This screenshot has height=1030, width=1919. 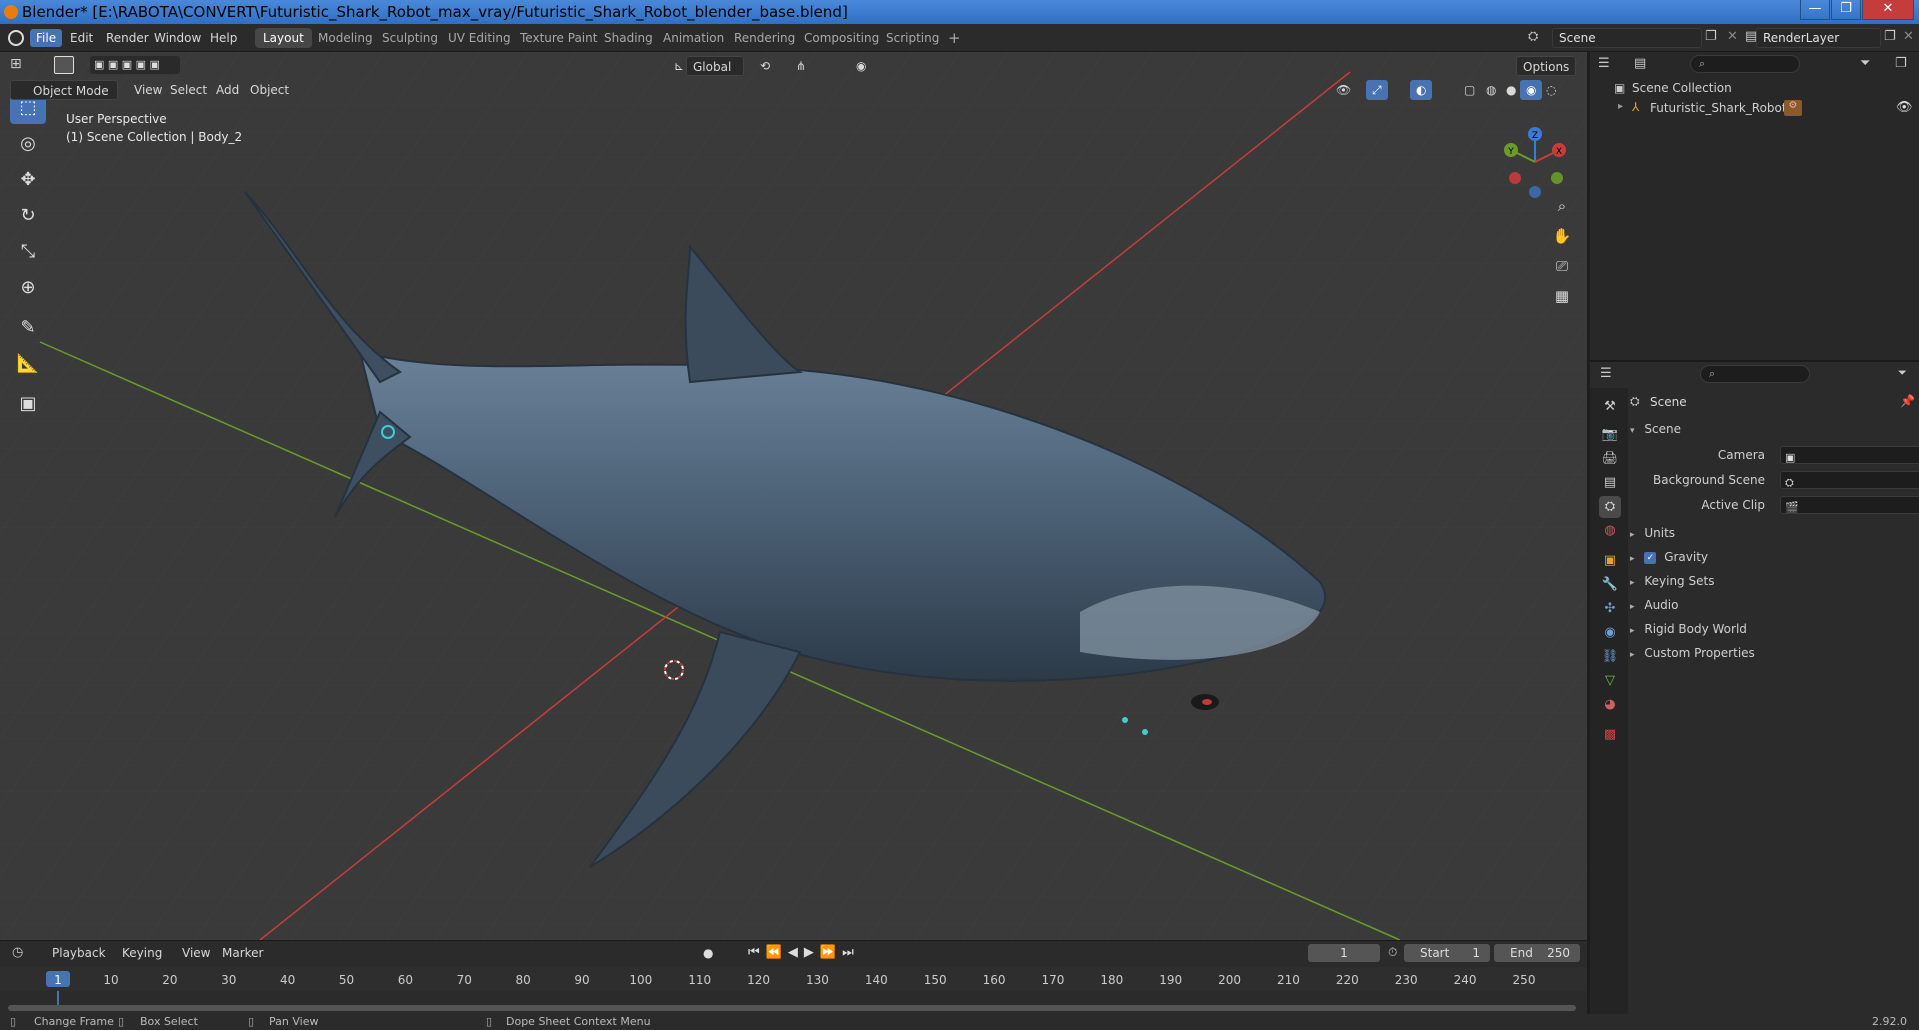 I want to click on rendered-shading-icon: ◌, so click(x=1551, y=90).